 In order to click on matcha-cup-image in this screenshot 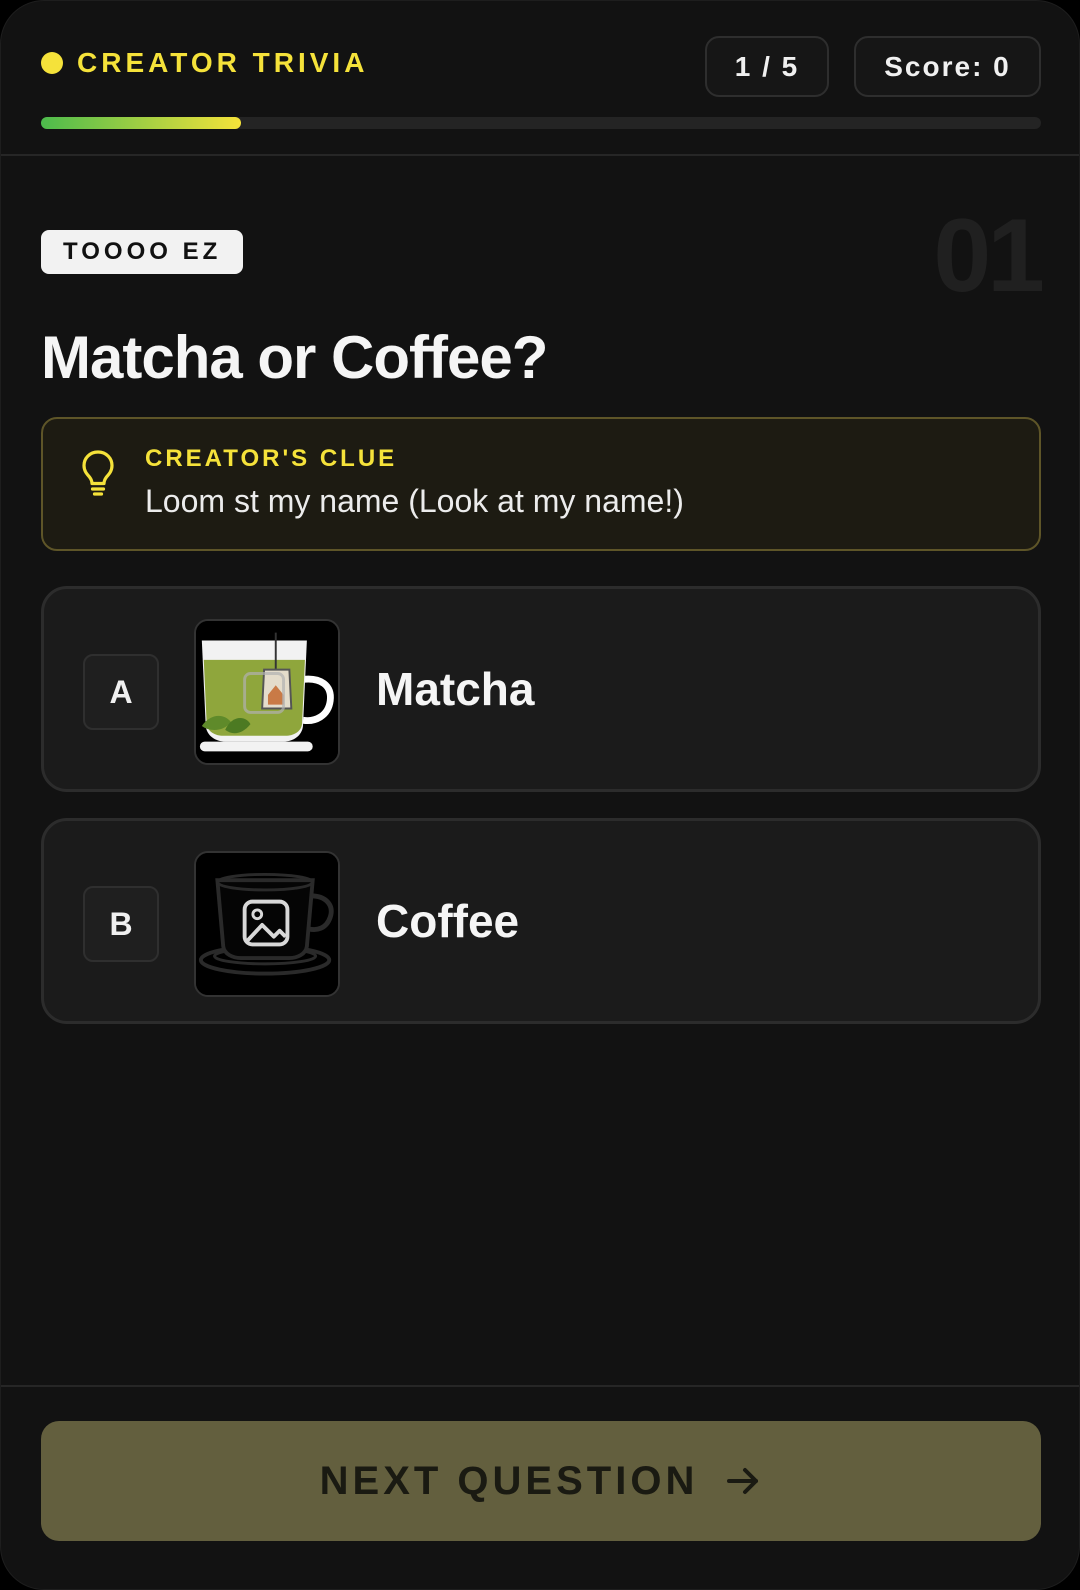, I will do `click(267, 692)`.